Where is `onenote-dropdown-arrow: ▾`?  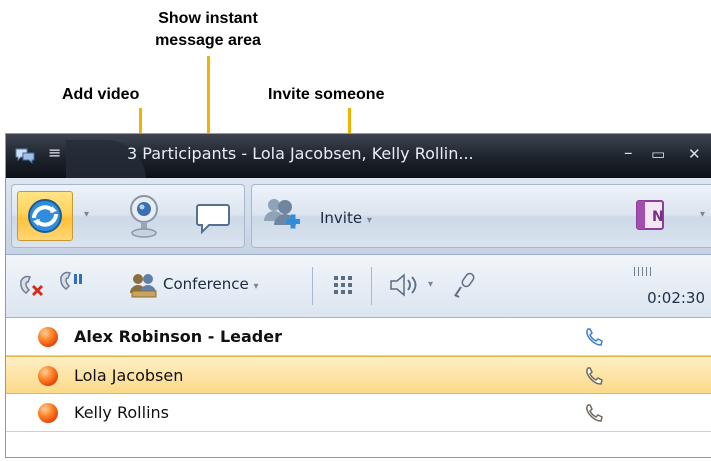
onenote-dropdown-arrow: ▾ is located at coordinates (702, 214).